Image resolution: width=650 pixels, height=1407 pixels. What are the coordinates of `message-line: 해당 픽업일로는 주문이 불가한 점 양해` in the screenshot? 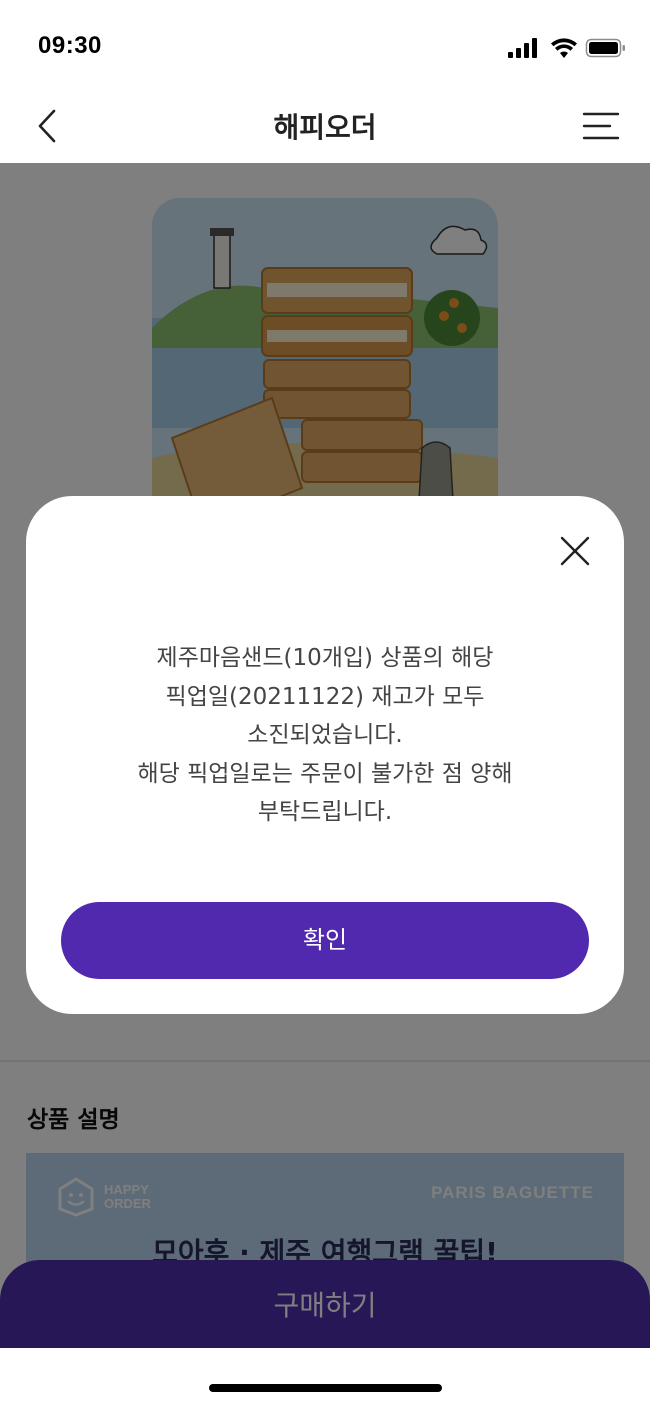 It's located at (325, 773).